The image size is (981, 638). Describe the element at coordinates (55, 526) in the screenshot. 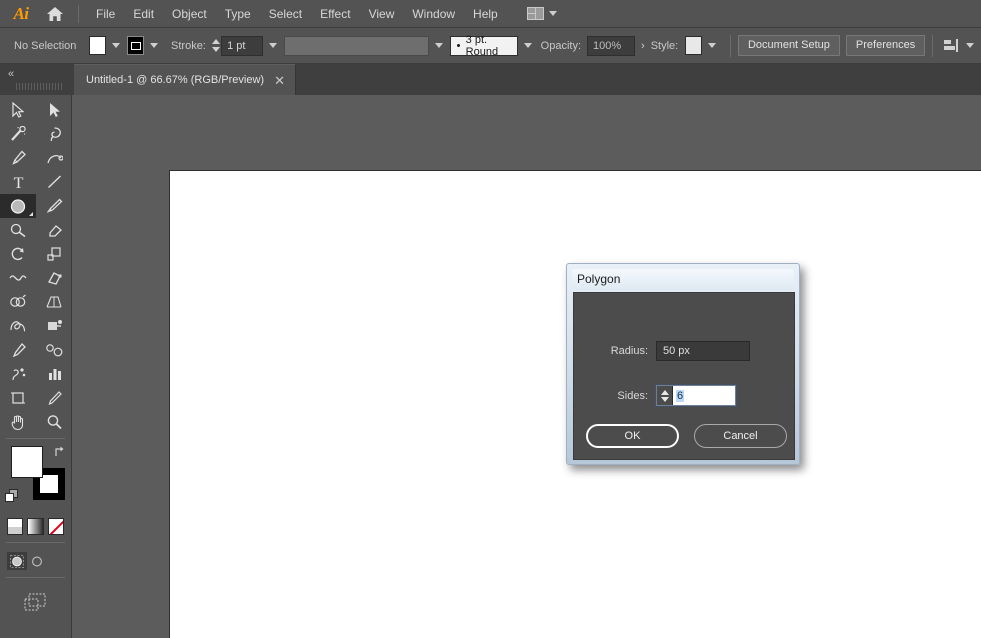

I see `none-mode-button` at that location.